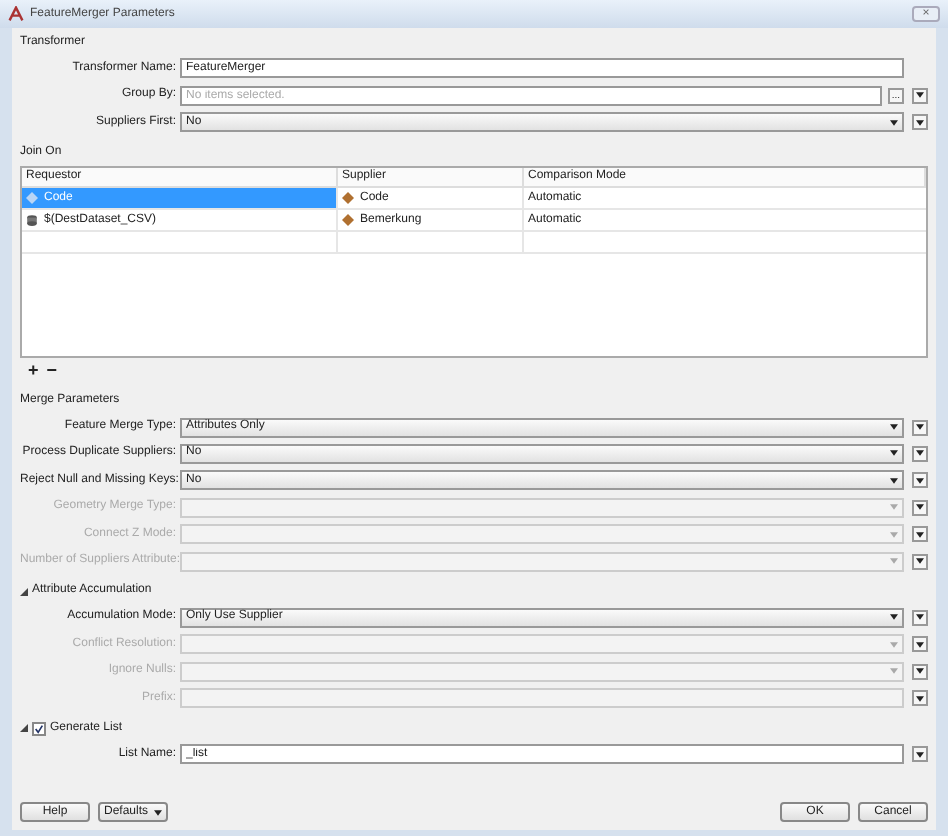 The height and width of the screenshot is (836, 948). Describe the element at coordinates (33, 370) in the screenshot. I see `add-button: +` at that location.